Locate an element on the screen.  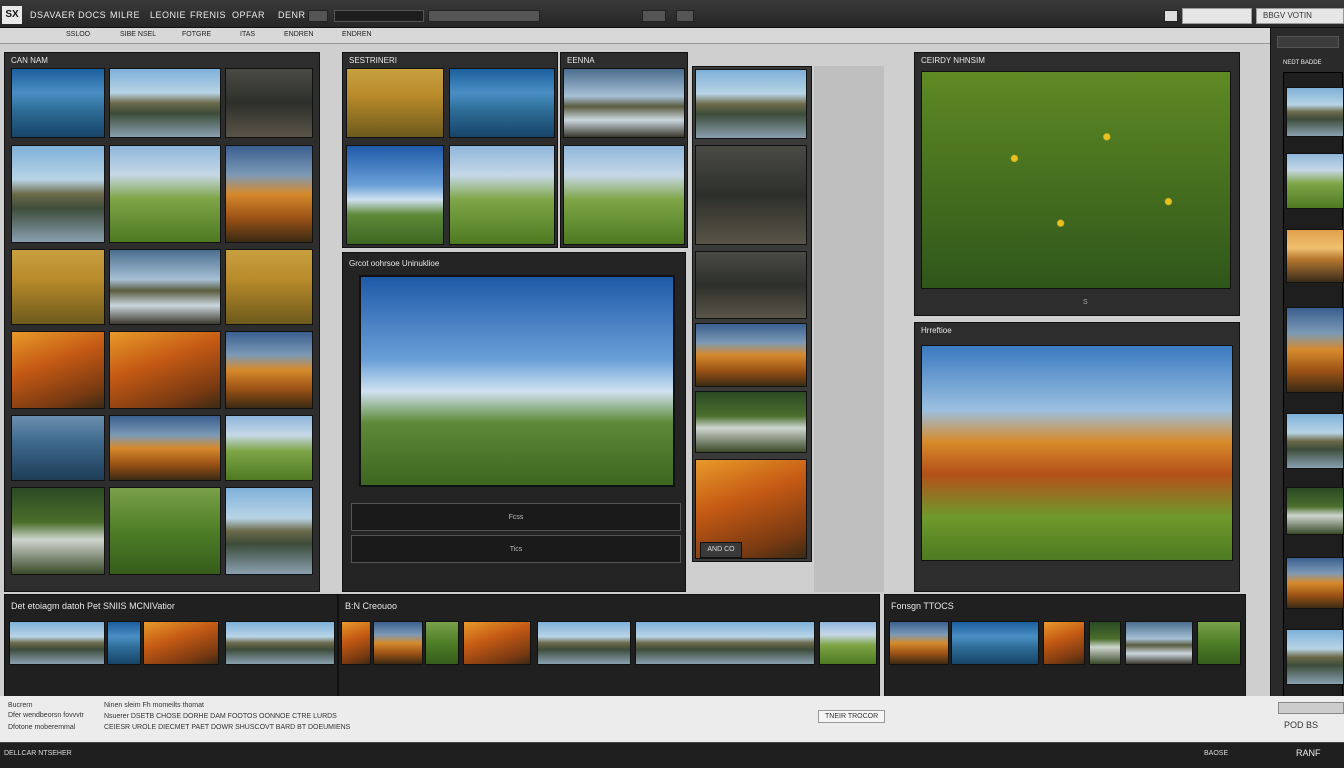
sidebar-field is located at coordinates (1308, 42).